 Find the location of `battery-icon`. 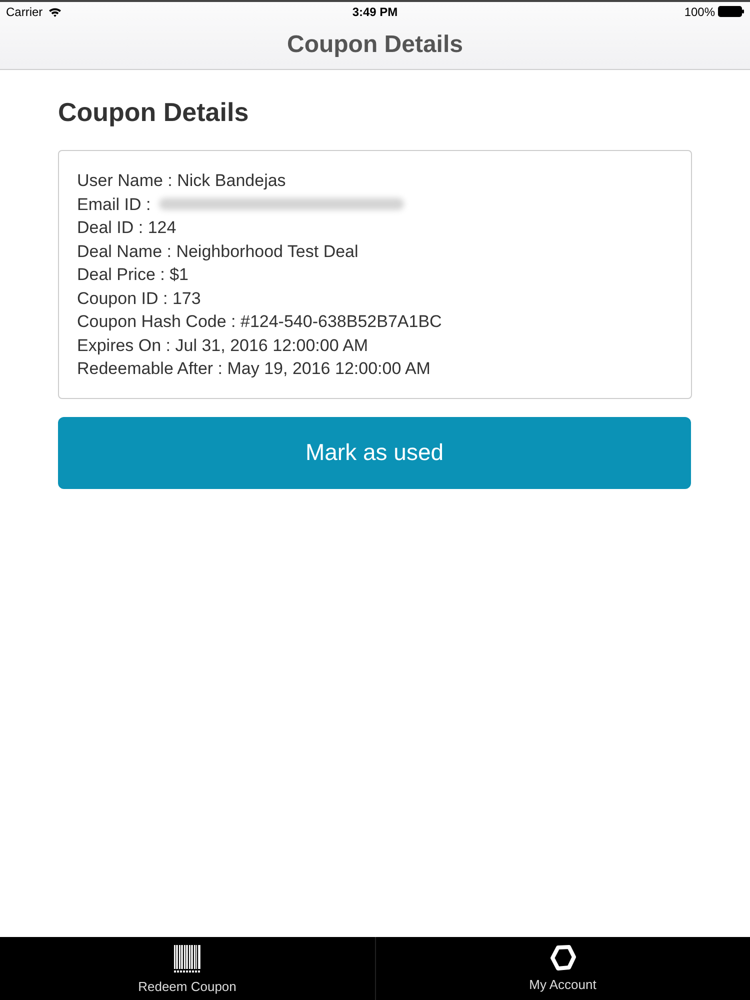

battery-icon is located at coordinates (731, 11).